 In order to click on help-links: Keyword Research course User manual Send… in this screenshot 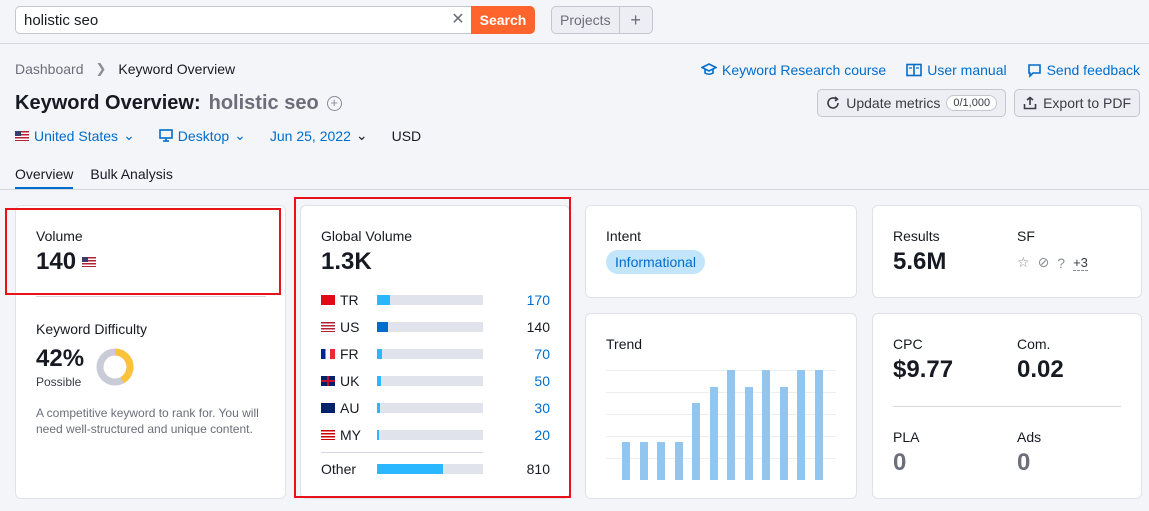, I will do `click(920, 70)`.